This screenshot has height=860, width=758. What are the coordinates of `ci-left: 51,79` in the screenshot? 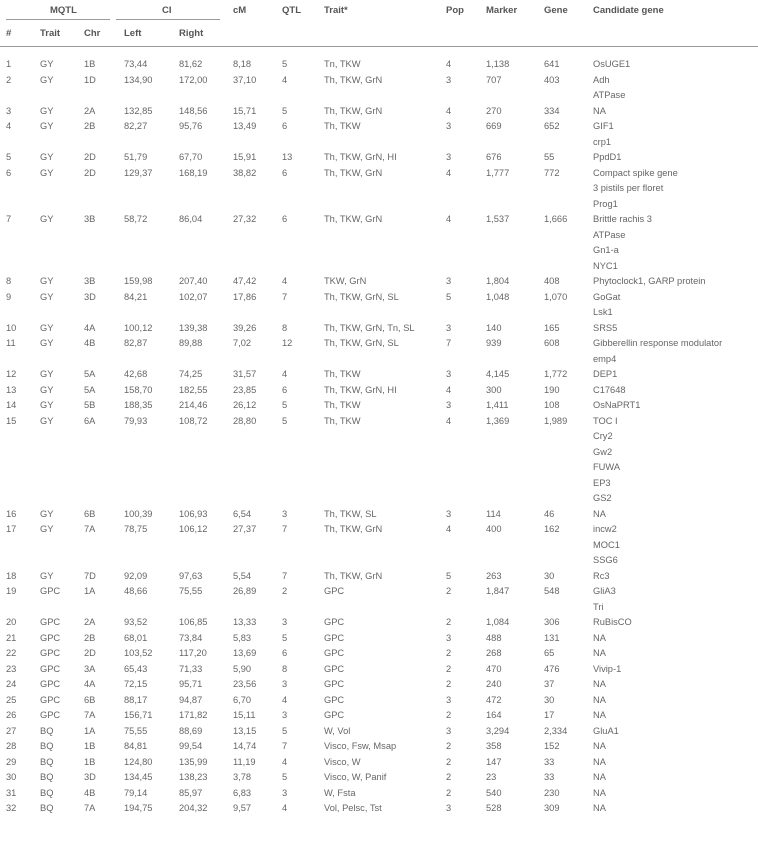 It's located at (136, 157).